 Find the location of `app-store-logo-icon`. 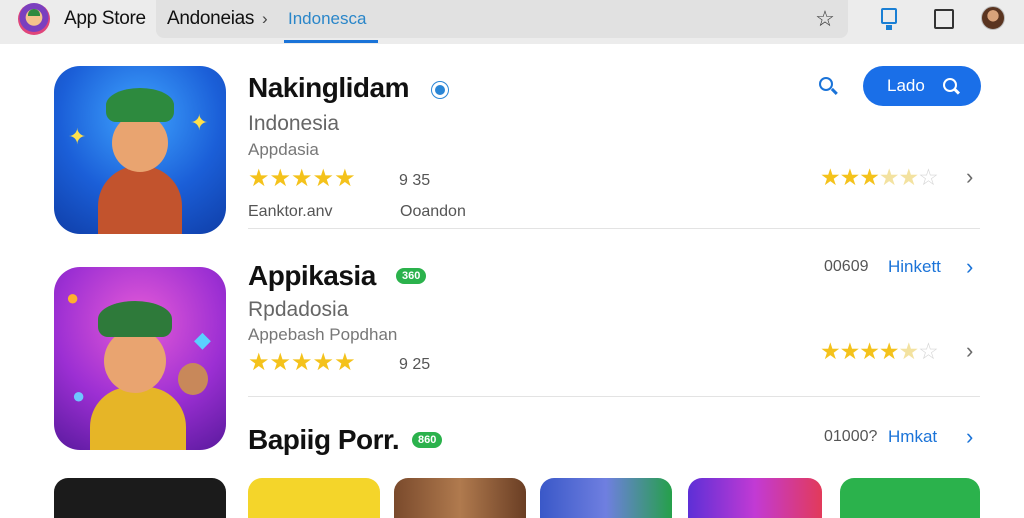

app-store-logo-icon is located at coordinates (34, 19).